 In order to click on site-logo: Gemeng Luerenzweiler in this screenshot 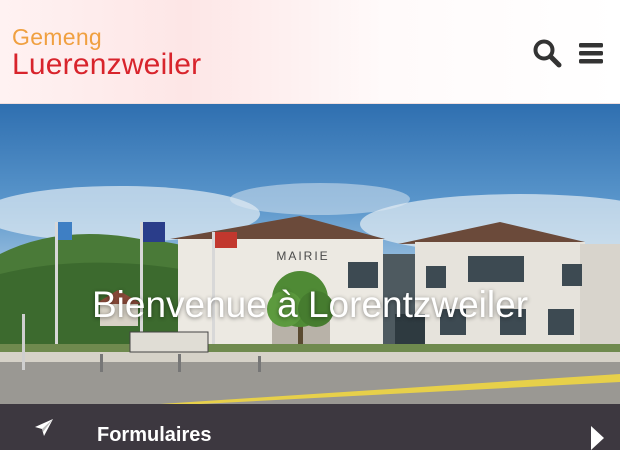, I will do `click(106, 53)`.